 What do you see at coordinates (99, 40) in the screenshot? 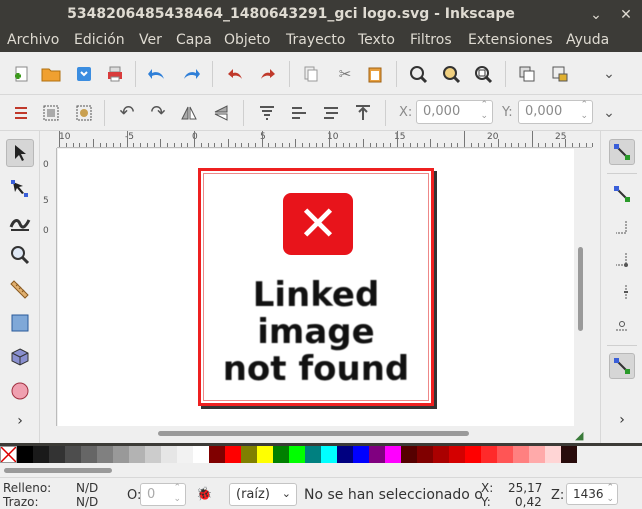
I see `menu-edicion: Edición` at bounding box center [99, 40].